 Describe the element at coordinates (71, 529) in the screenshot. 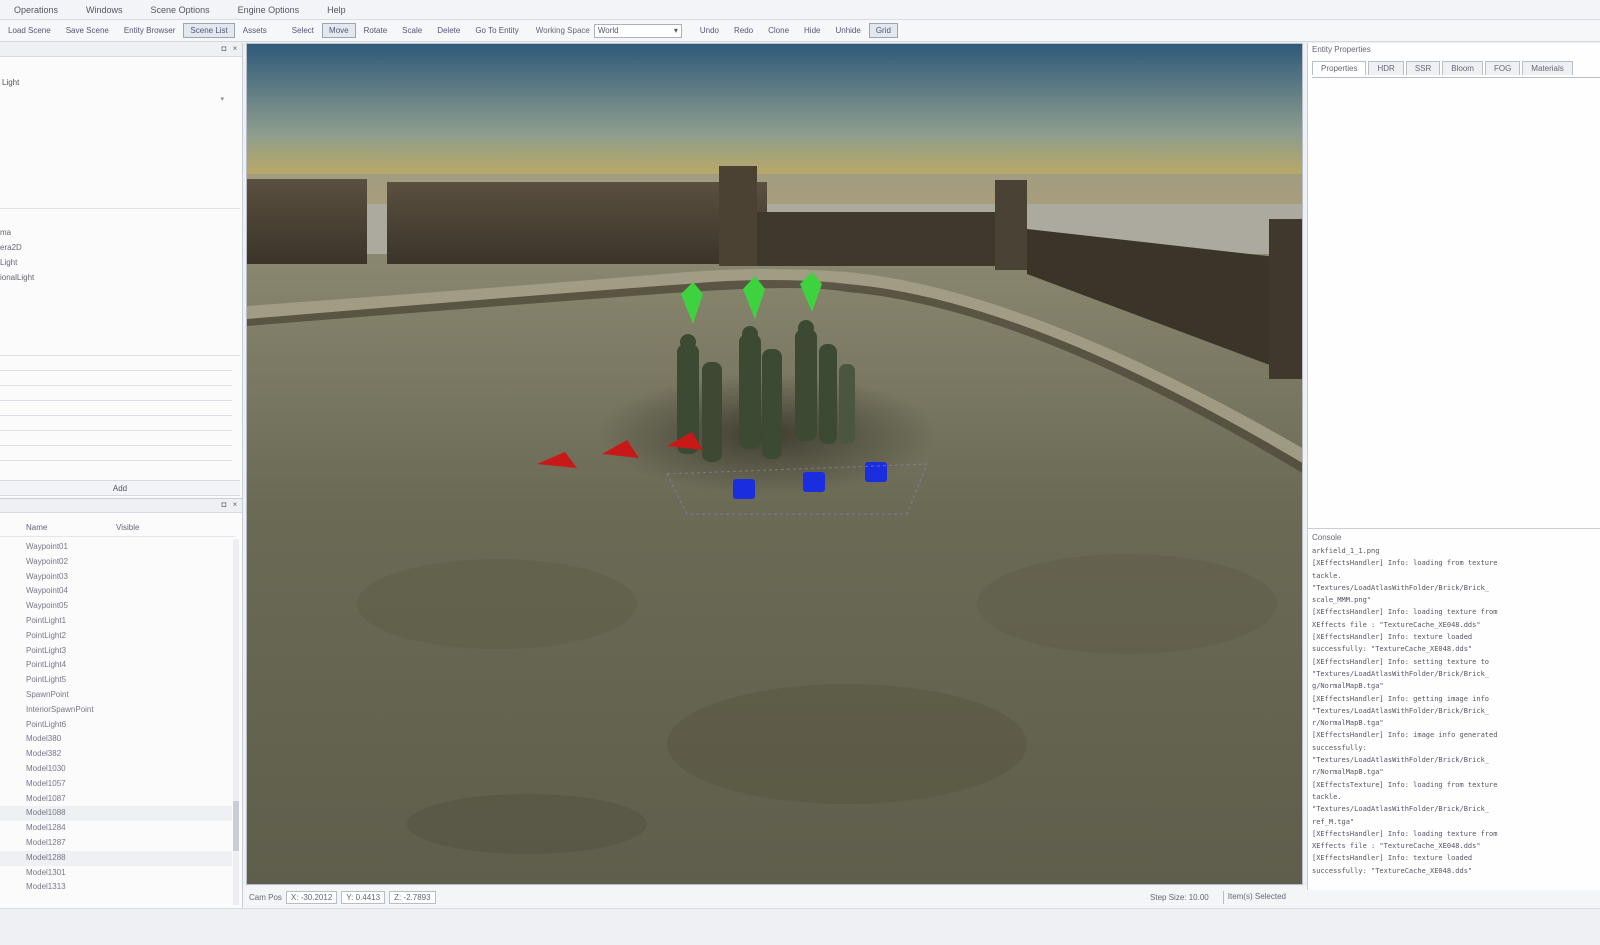

I see `column-name: Name` at that location.